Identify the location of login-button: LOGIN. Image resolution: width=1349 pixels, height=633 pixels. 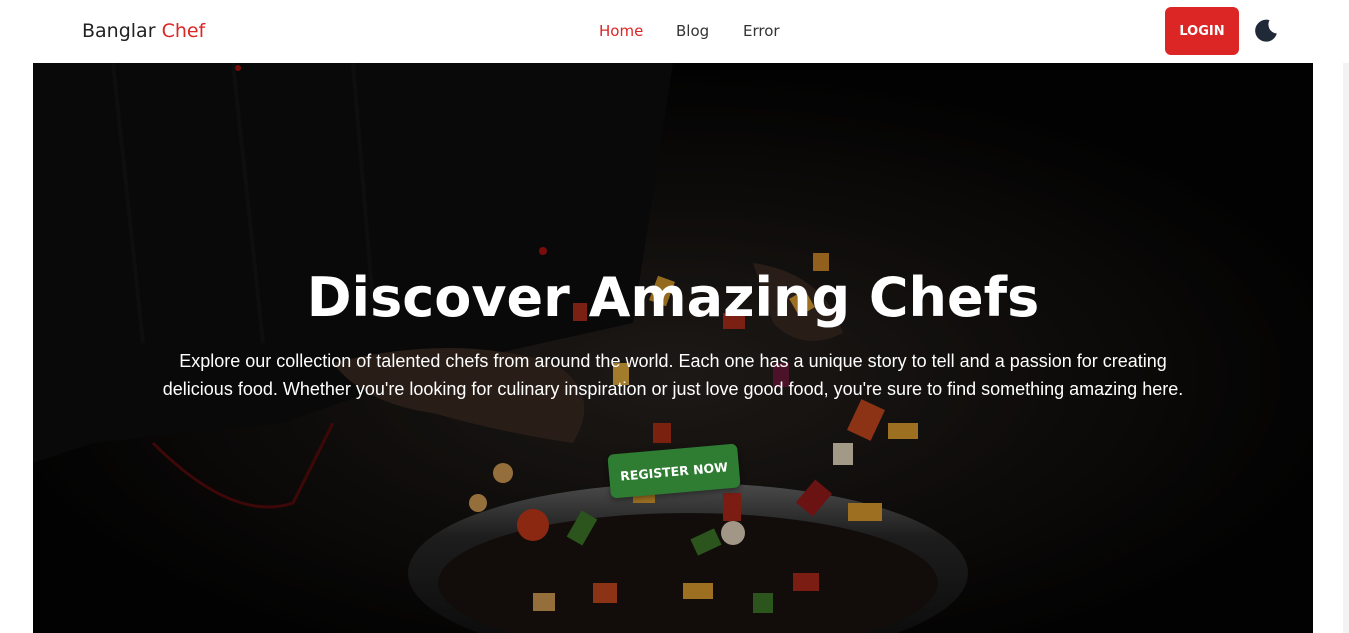
(1202, 31).